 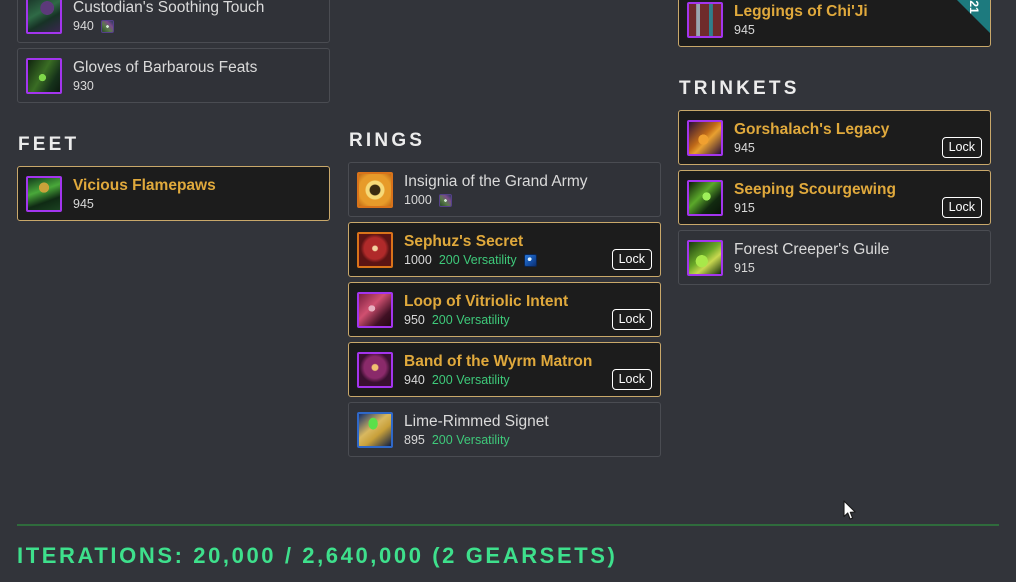 I want to click on item-card: Vicious Flamepaws 945, so click(x=173, y=193).